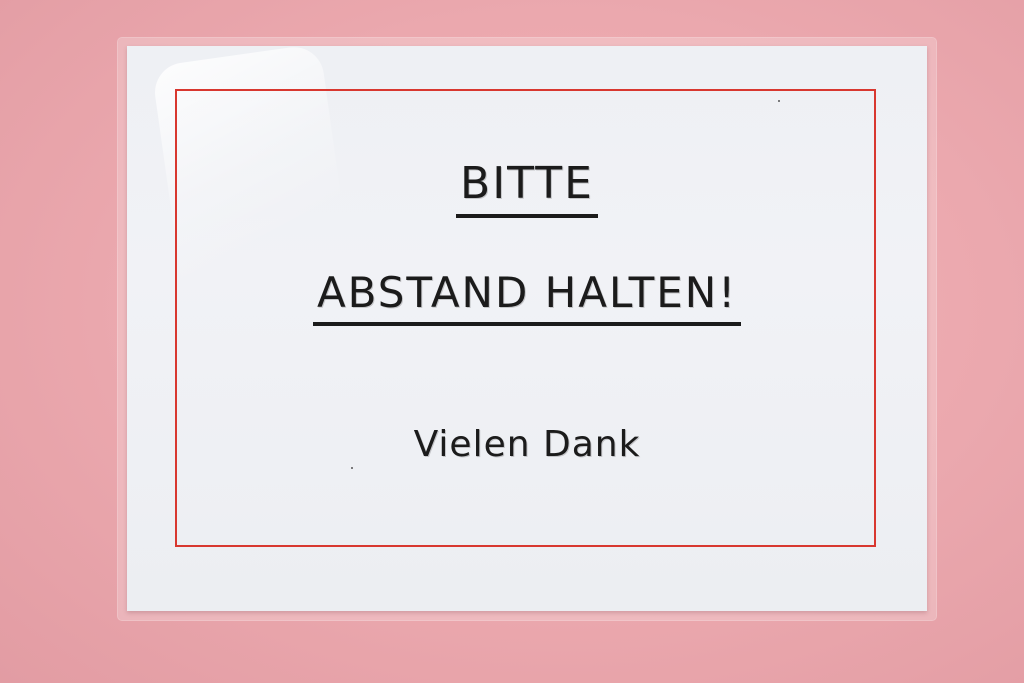  Describe the element at coordinates (527, 188) in the screenshot. I see `sign-heading-bitte: BITTE` at that location.